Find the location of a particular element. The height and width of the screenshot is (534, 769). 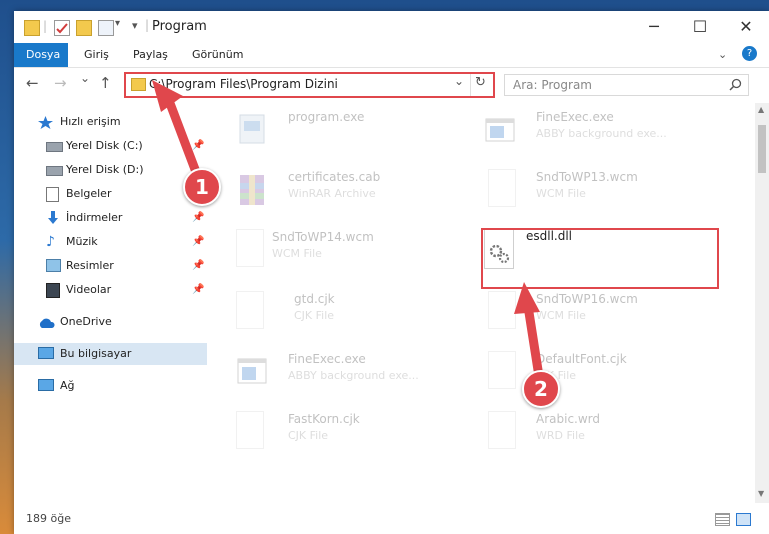

step-badge-1: 1 is located at coordinates (202, 187).